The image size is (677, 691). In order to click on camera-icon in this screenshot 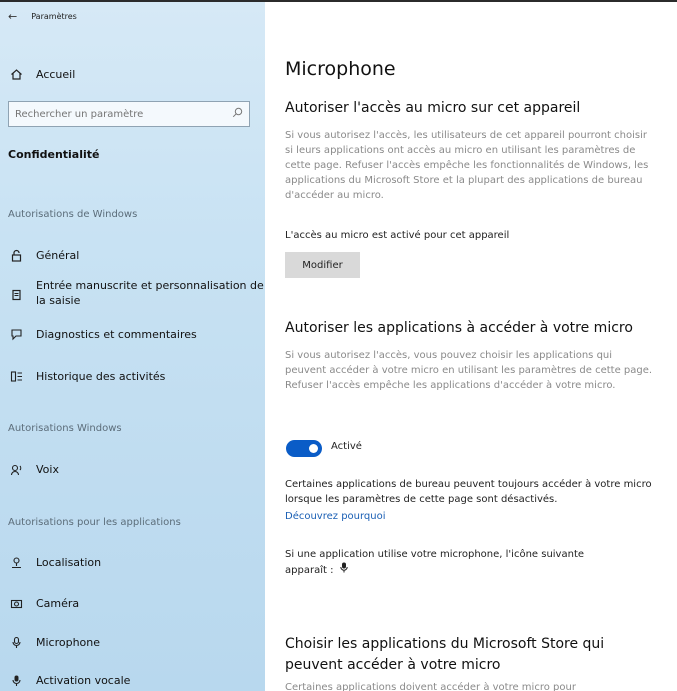, I will do `click(16, 603)`.